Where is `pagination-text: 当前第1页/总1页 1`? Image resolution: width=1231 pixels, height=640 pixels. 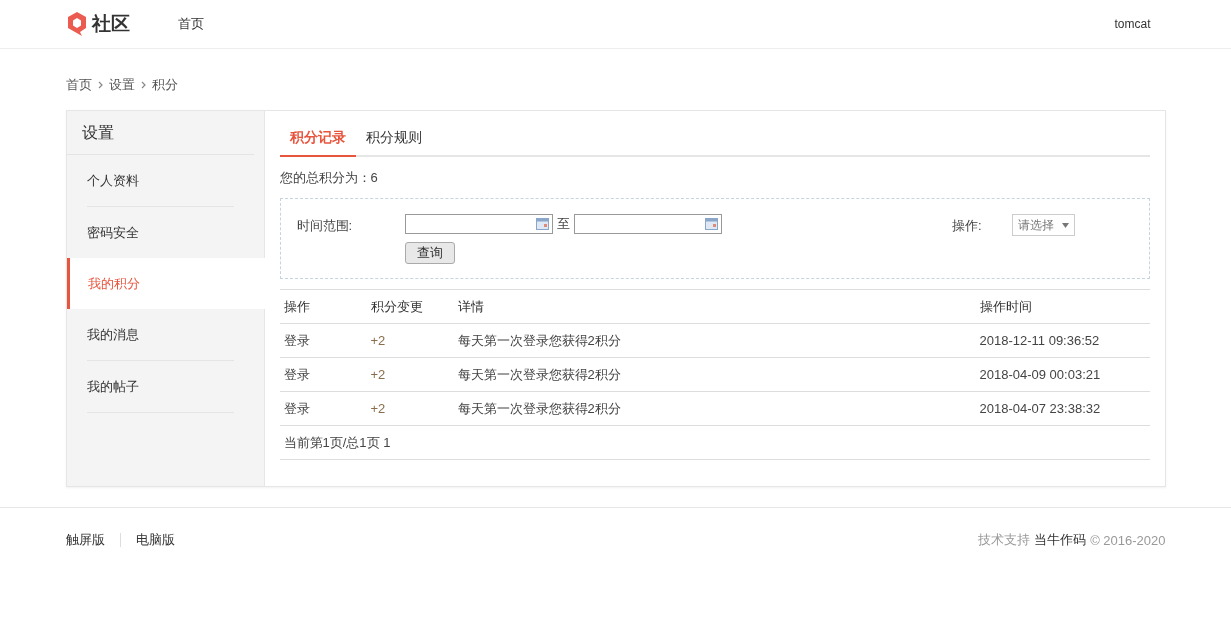 pagination-text: 当前第1页/总1页 1 is located at coordinates (714, 443).